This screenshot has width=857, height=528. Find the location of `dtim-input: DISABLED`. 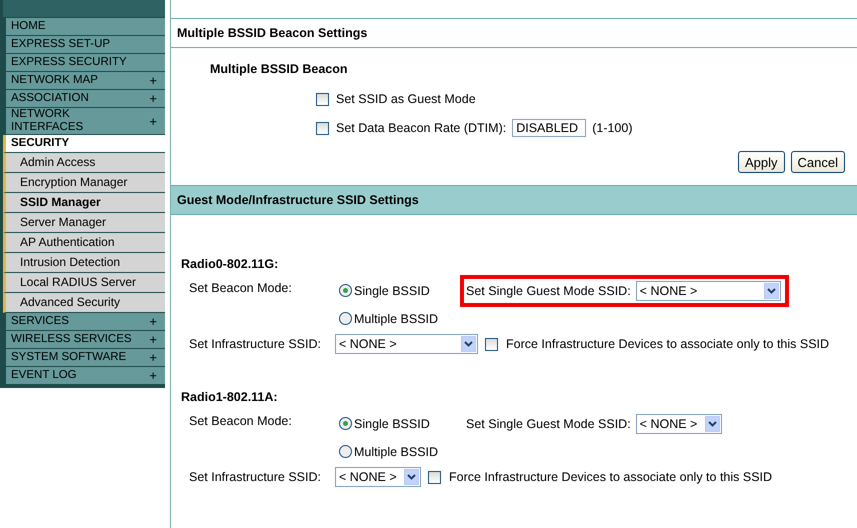

dtim-input: DISABLED is located at coordinates (549, 128).